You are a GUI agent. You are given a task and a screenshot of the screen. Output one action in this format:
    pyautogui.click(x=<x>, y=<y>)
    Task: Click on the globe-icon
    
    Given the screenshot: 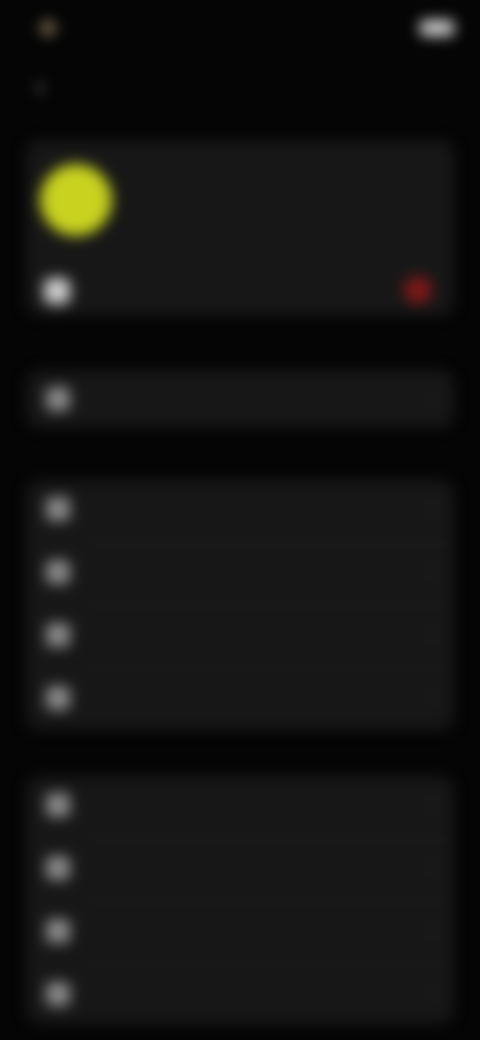 What is the action you would take?
    pyautogui.click(x=58, y=635)
    